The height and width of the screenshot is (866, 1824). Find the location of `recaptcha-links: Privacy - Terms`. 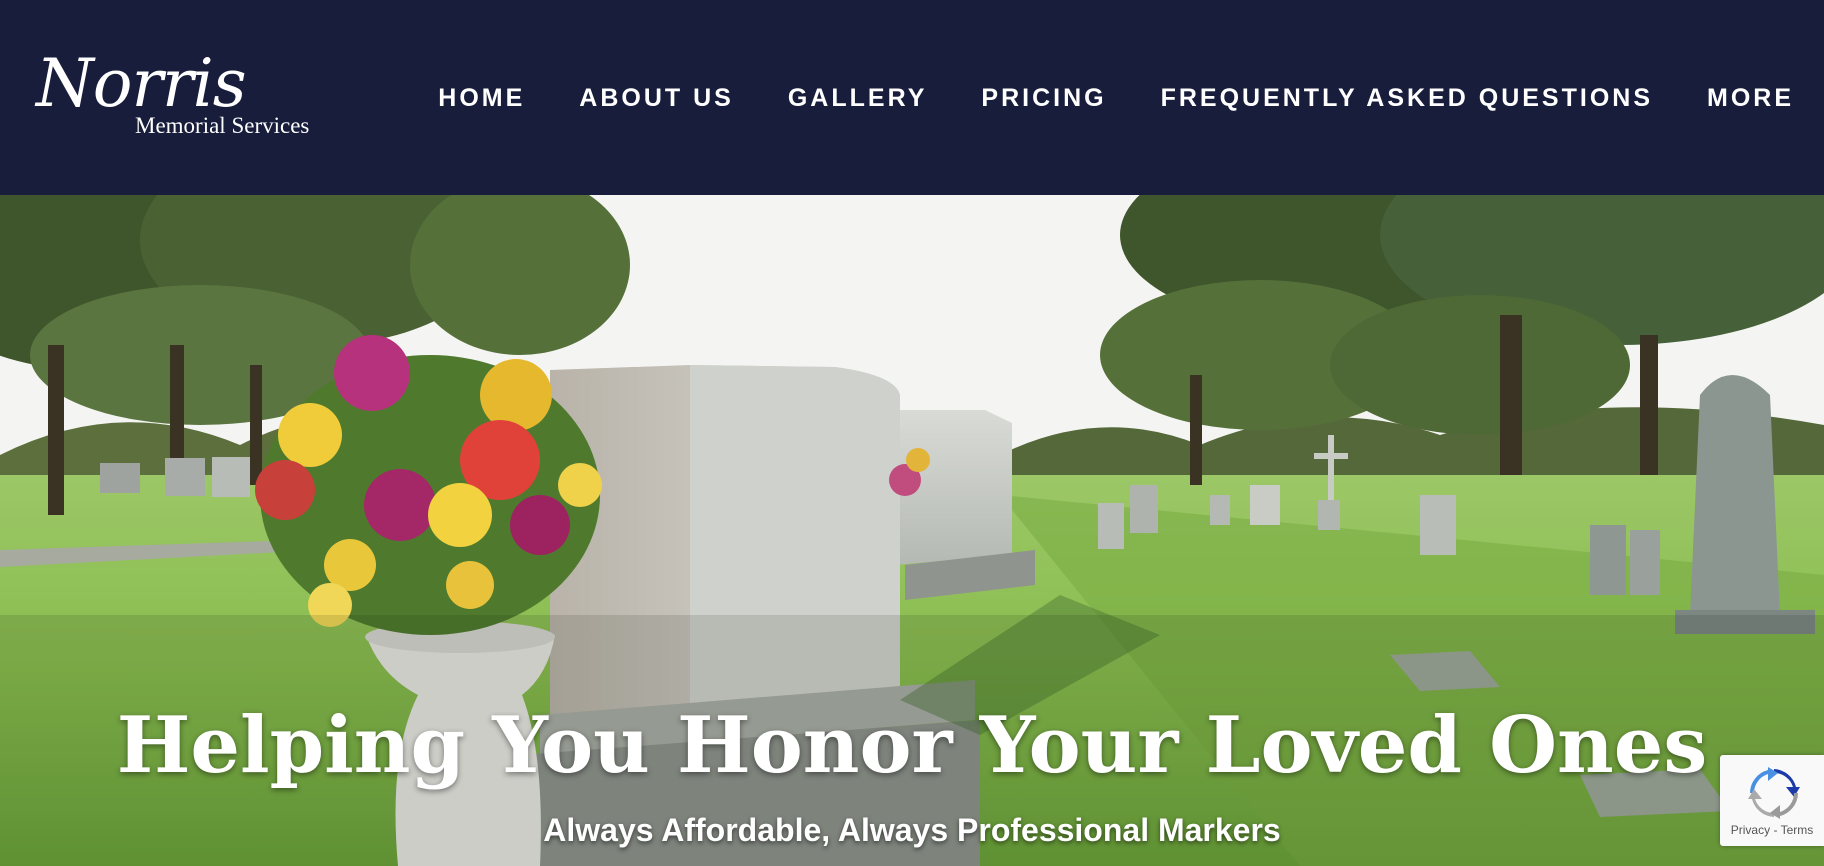

recaptcha-links: Privacy - Terms is located at coordinates (1772, 830).